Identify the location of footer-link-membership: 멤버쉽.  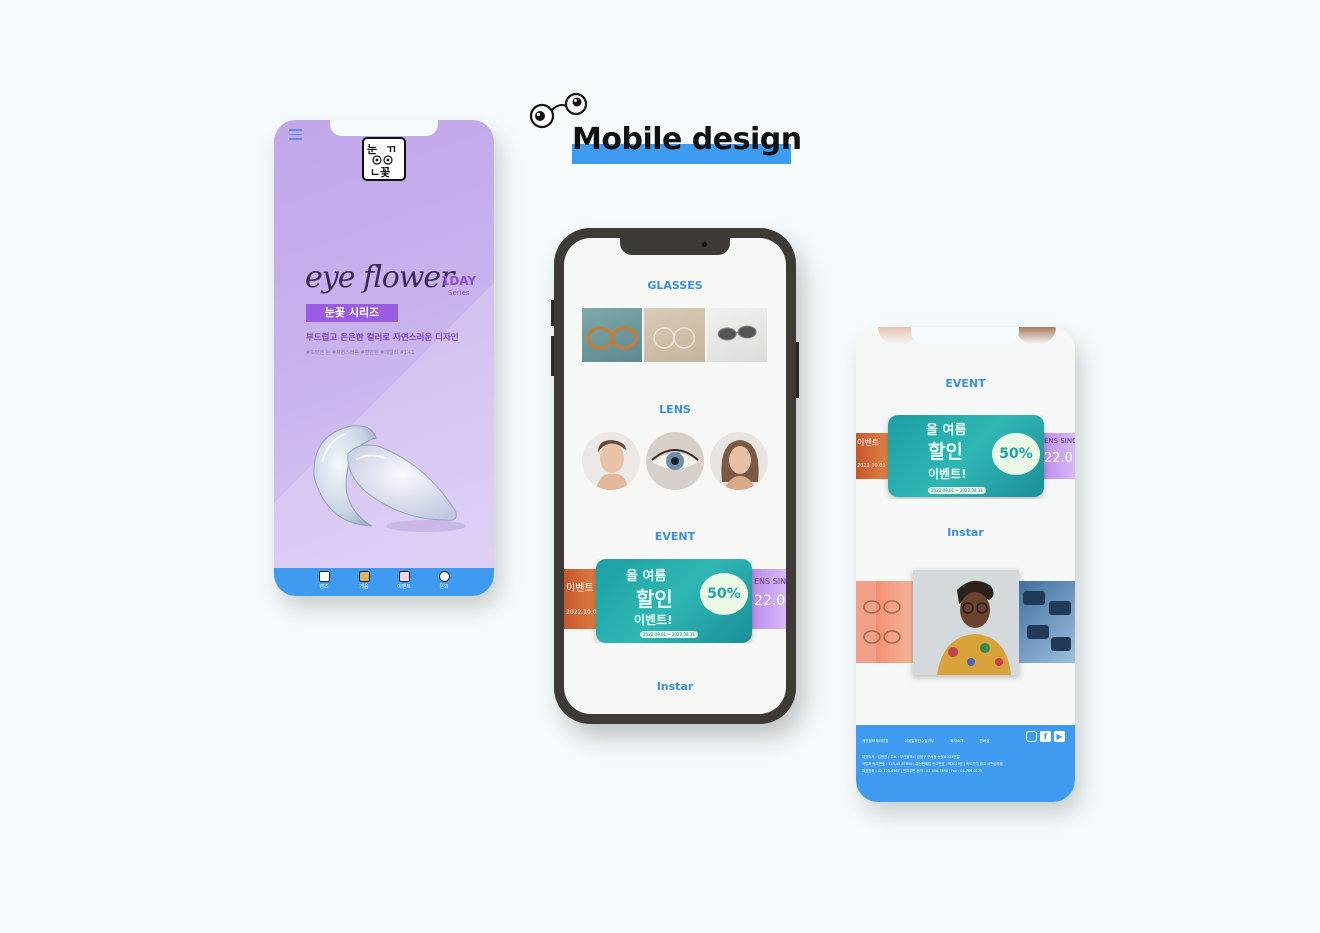
(984, 741).